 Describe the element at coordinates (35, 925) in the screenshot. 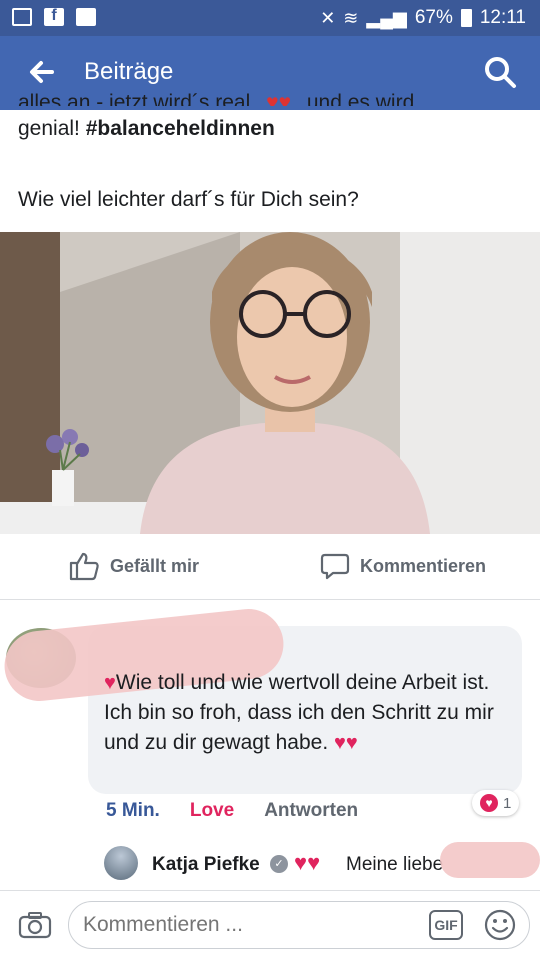

I see `camera-icon` at that location.